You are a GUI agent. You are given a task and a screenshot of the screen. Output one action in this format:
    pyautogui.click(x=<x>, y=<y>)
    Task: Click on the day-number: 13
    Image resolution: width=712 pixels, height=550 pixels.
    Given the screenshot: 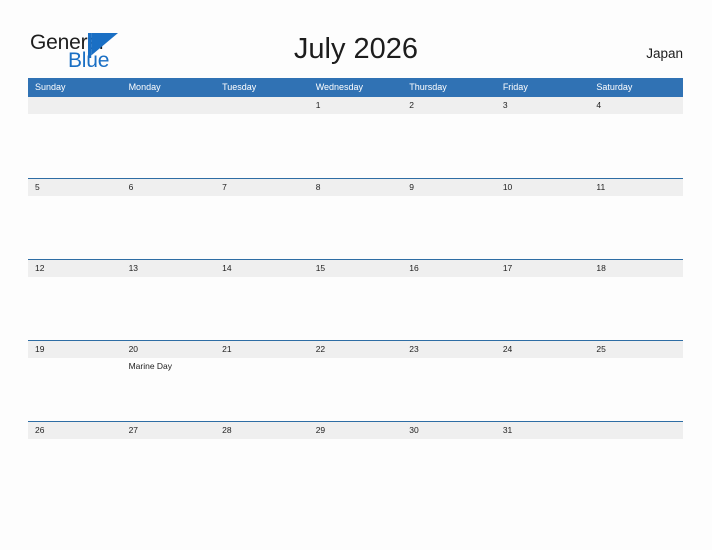 What is the action you would take?
    pyautogui.click(x=133, y=268)
    